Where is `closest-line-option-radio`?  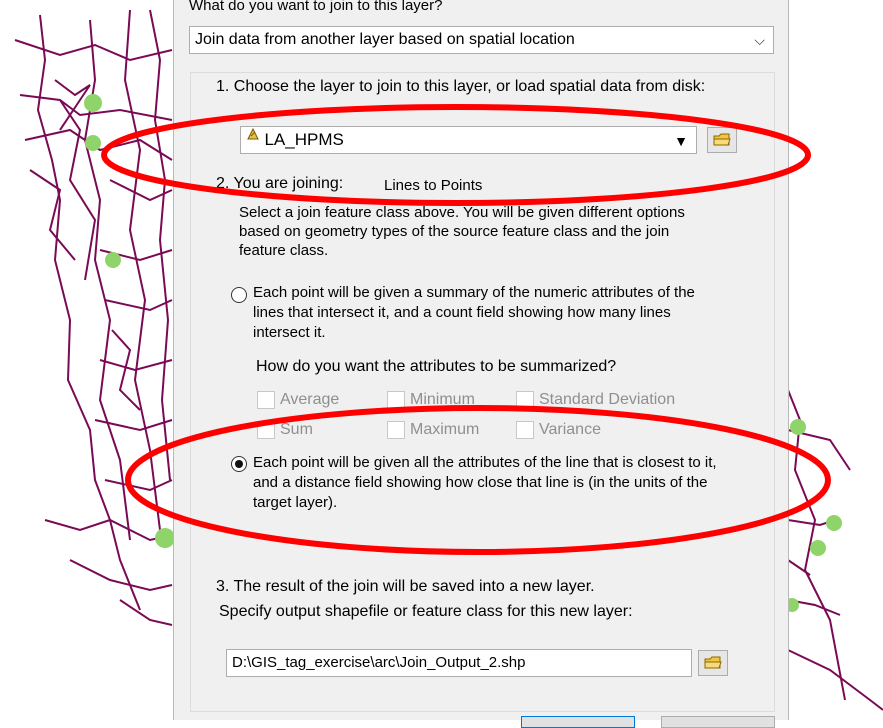
closest-line-option-radio is located at coordinates (239, 464).